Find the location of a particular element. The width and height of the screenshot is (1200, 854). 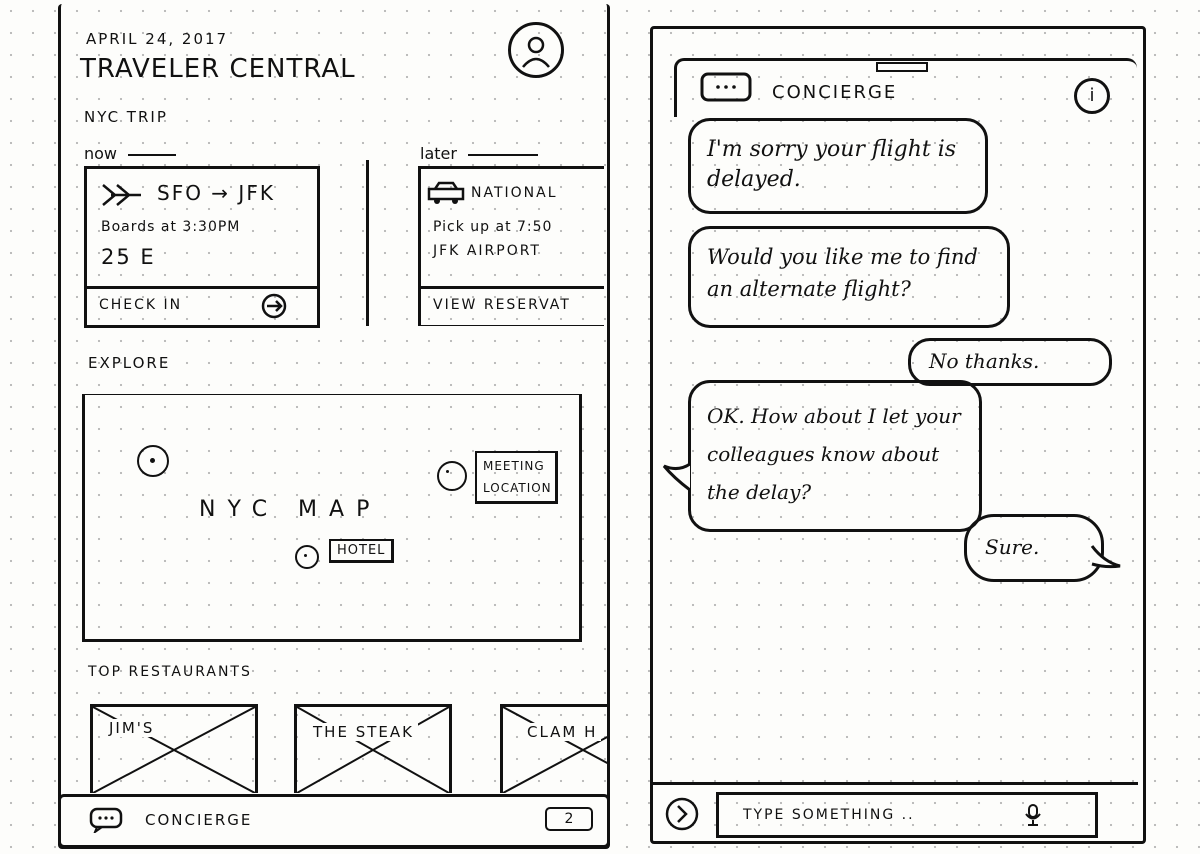

chevron-right-icon is located at coordinates (682, 814).